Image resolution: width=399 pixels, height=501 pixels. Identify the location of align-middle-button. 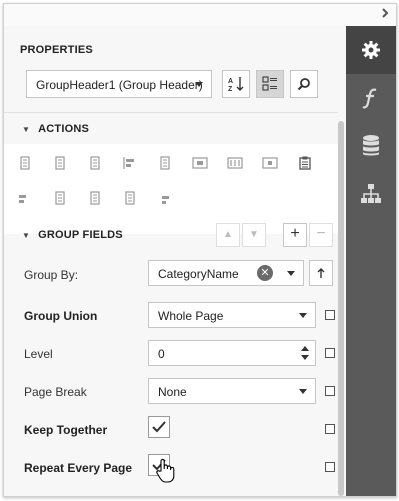
(60, 198).